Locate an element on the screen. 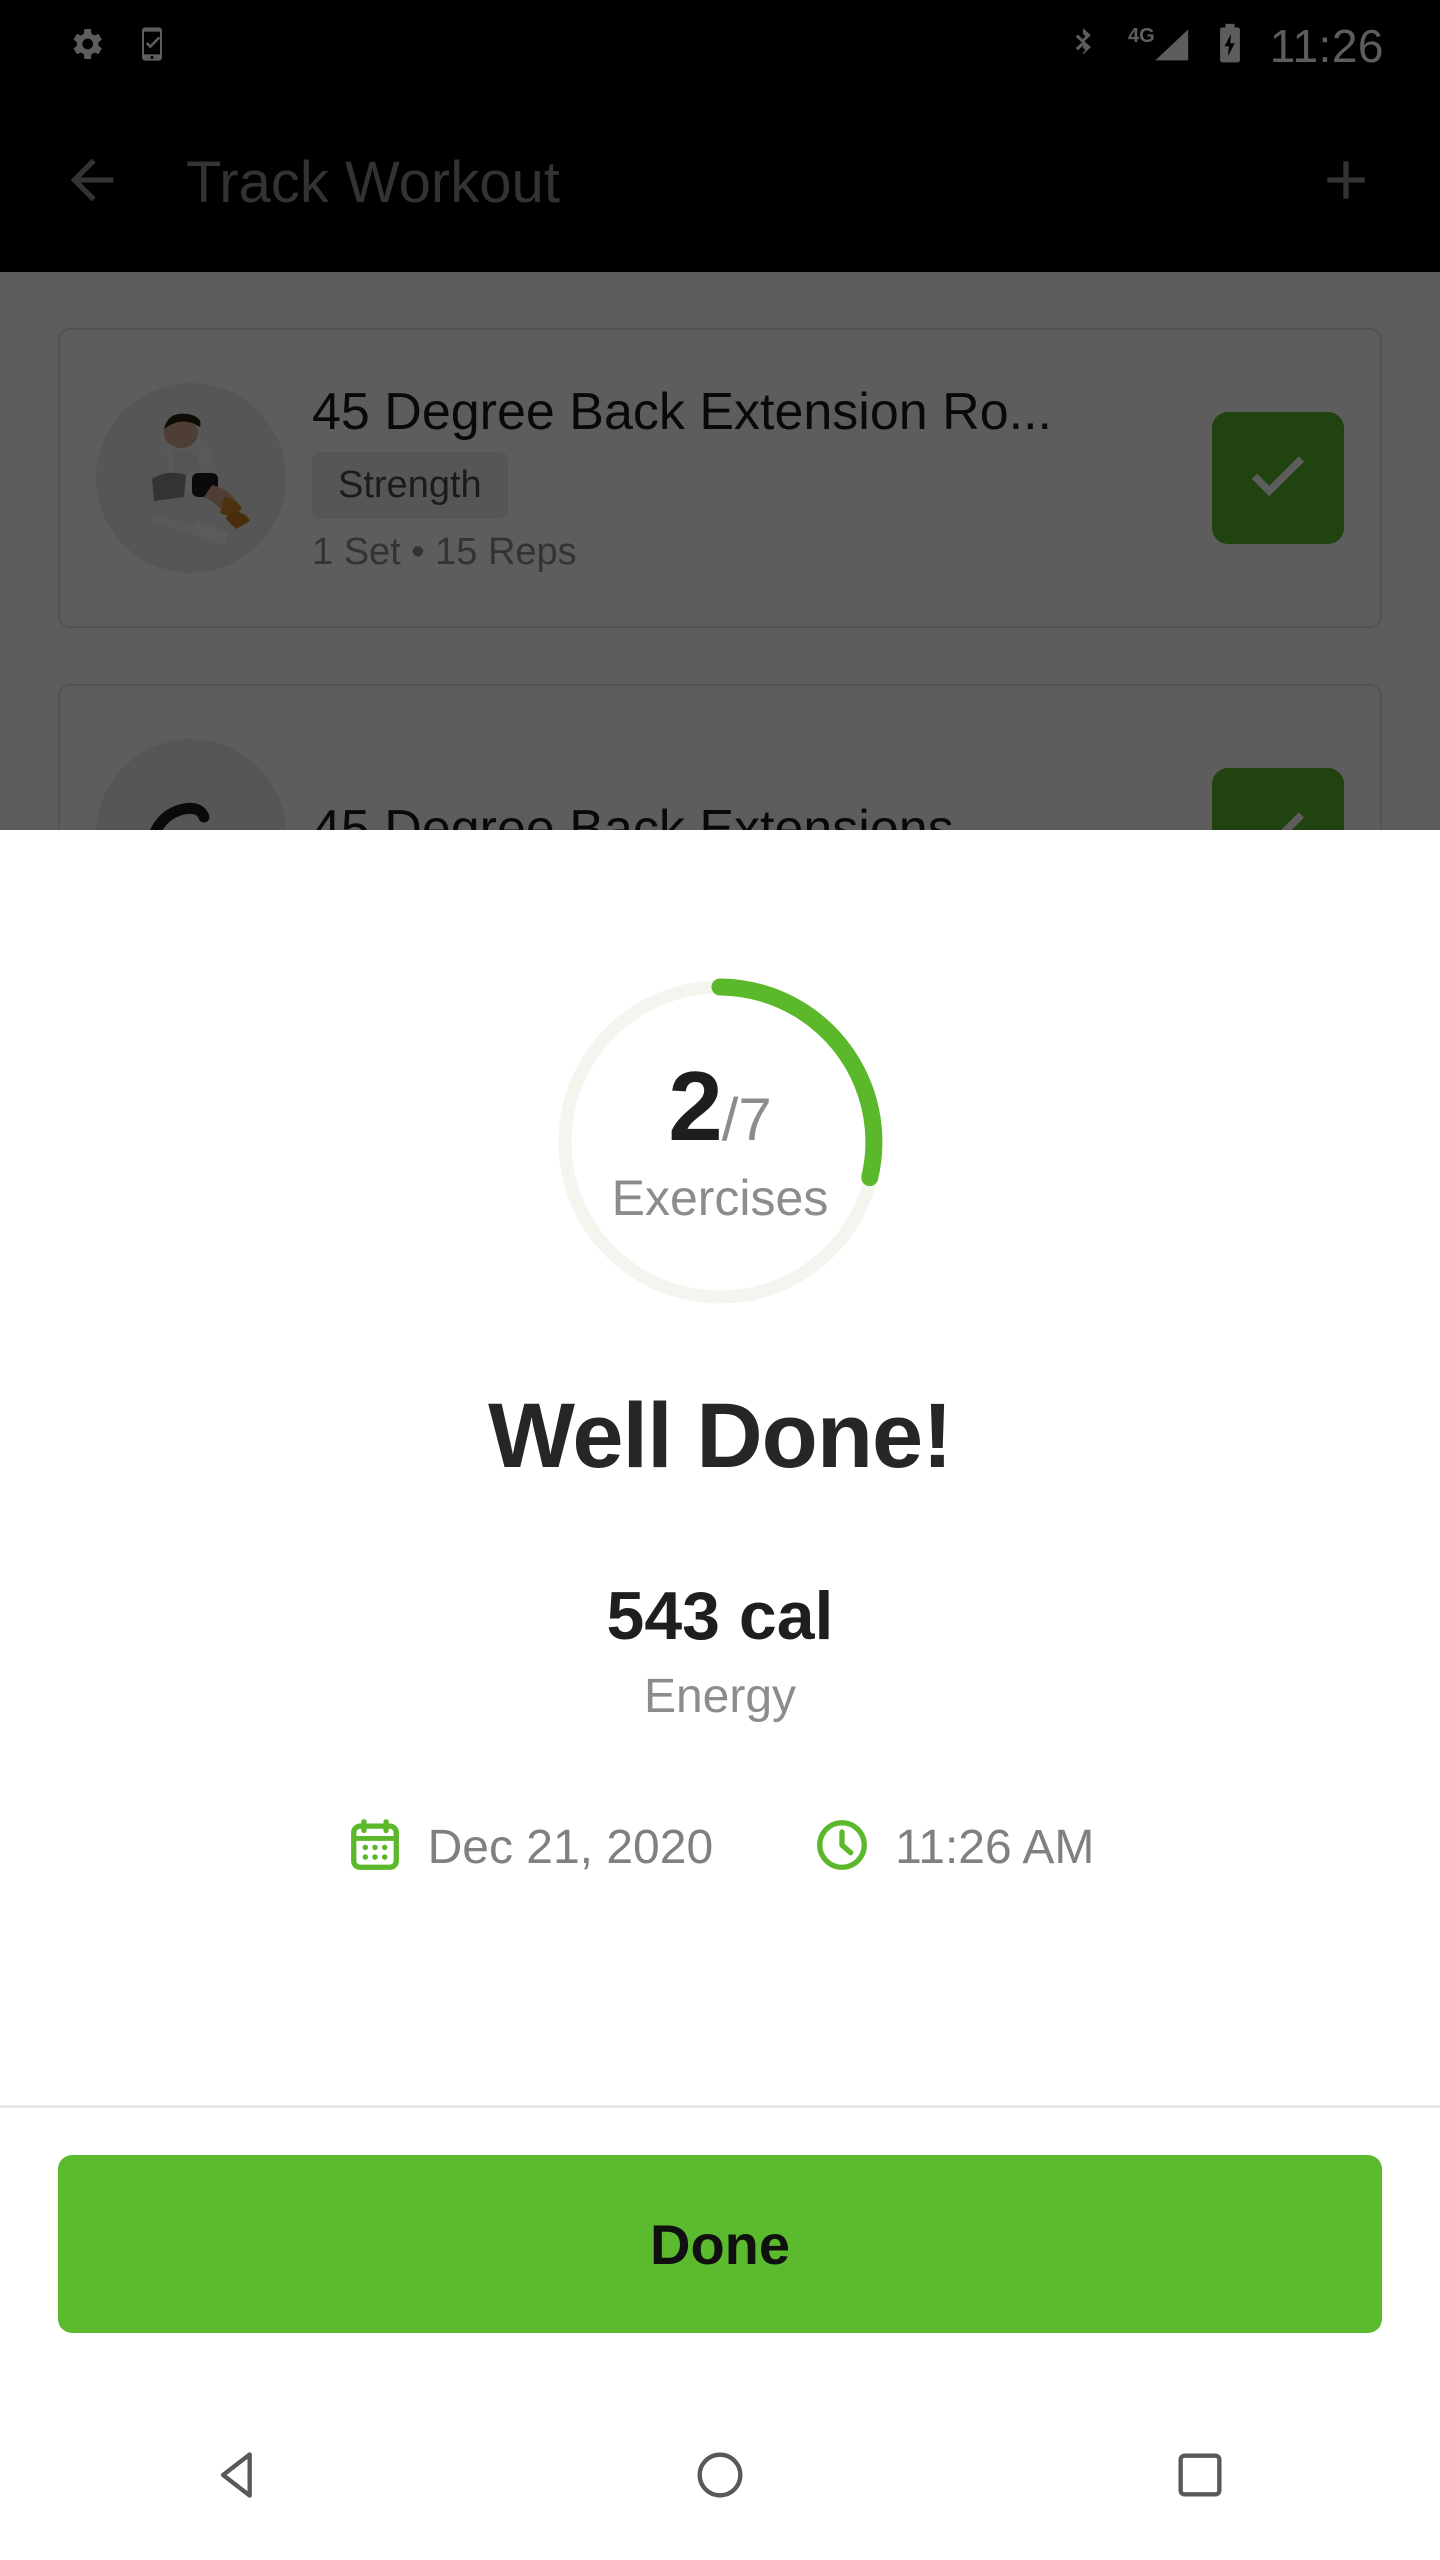  svg-text: 4G is located at coordinates (1141, 36).